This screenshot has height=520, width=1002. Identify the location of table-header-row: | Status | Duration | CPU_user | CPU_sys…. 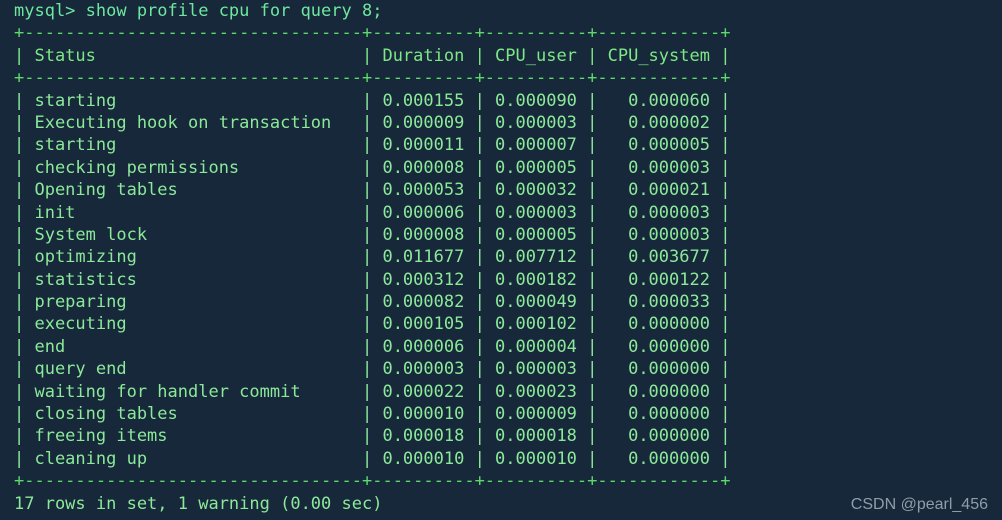
(372, 55).